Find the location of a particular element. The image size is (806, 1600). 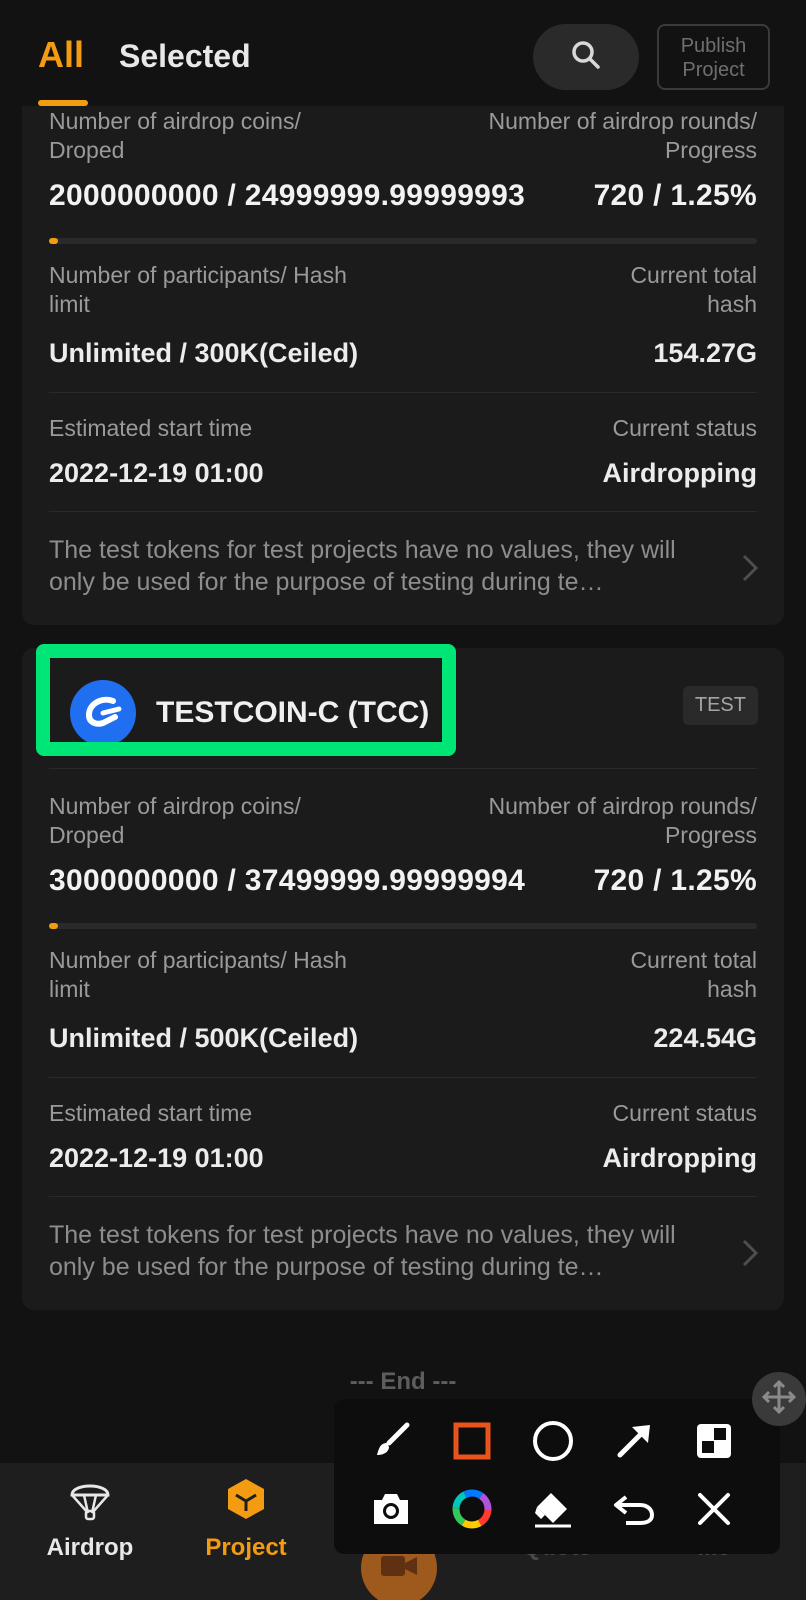

total-hash-value: 224.54G is located at coordinates (705, 1038).